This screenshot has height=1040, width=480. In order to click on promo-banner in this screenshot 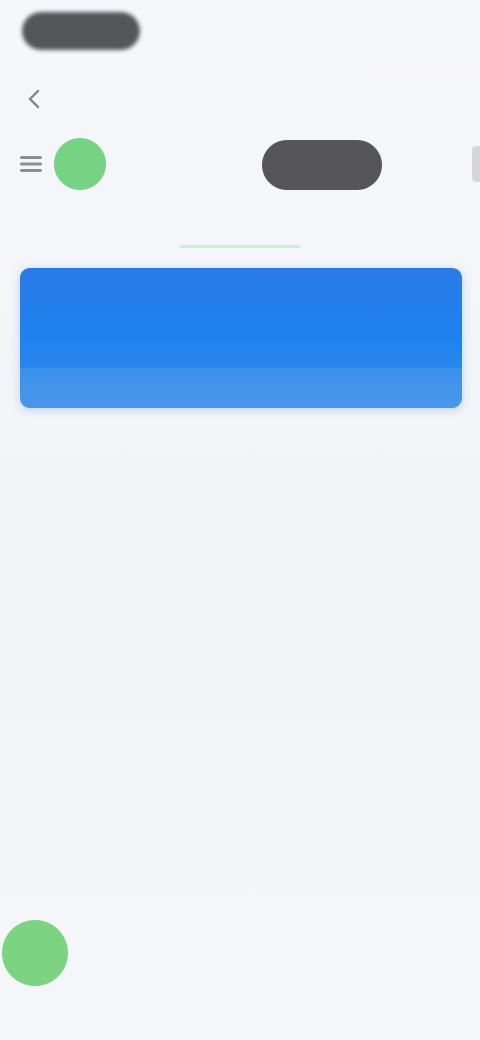, I will do `click(241, 338)`.